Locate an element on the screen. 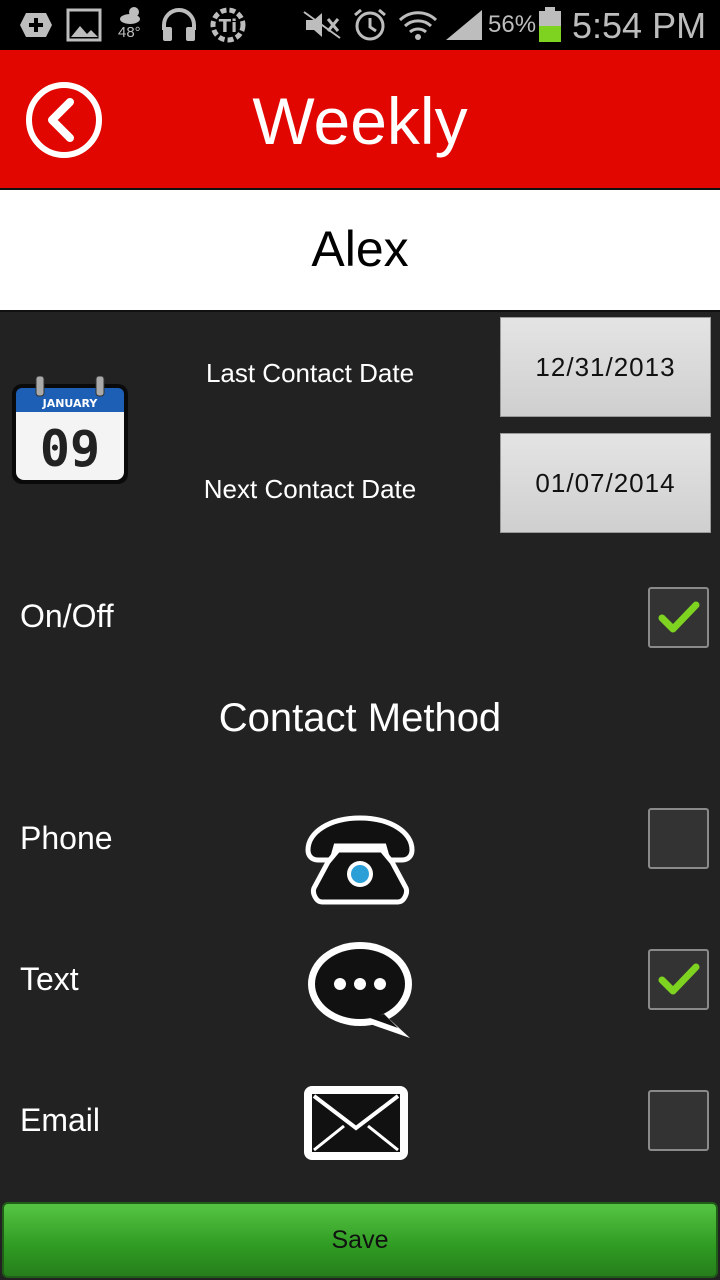 The height and width of the screenshot is (1280, 720). message-icon is located at coordinates (360, 988).